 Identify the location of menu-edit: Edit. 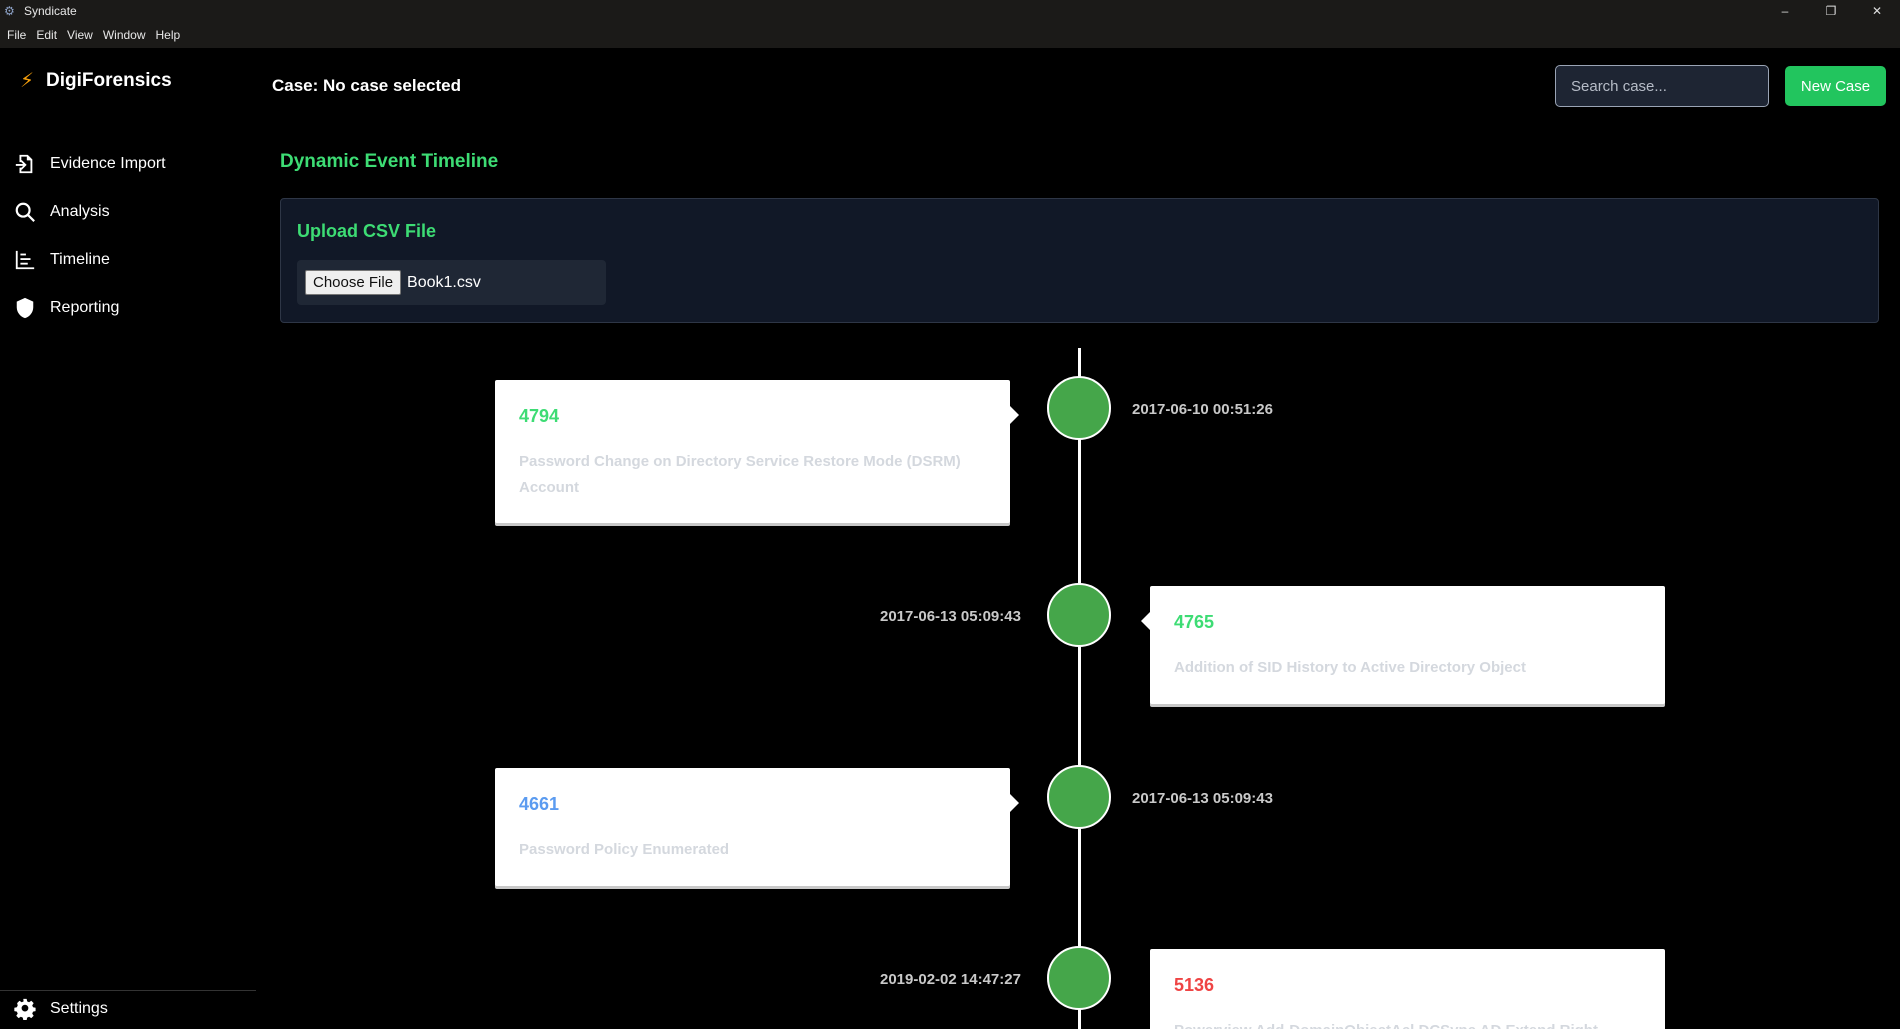
(46, 35).